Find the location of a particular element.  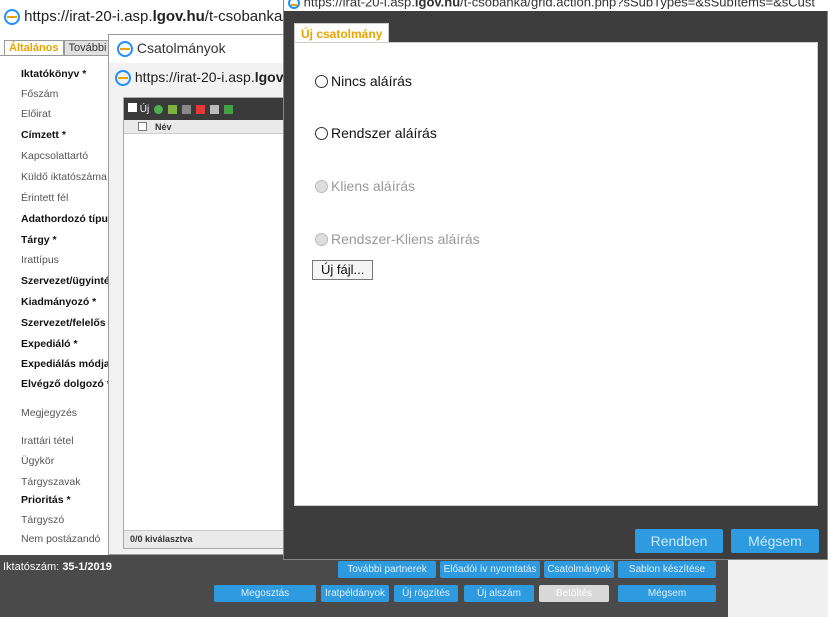

column-name: Név is located at coordinates (163, 127).